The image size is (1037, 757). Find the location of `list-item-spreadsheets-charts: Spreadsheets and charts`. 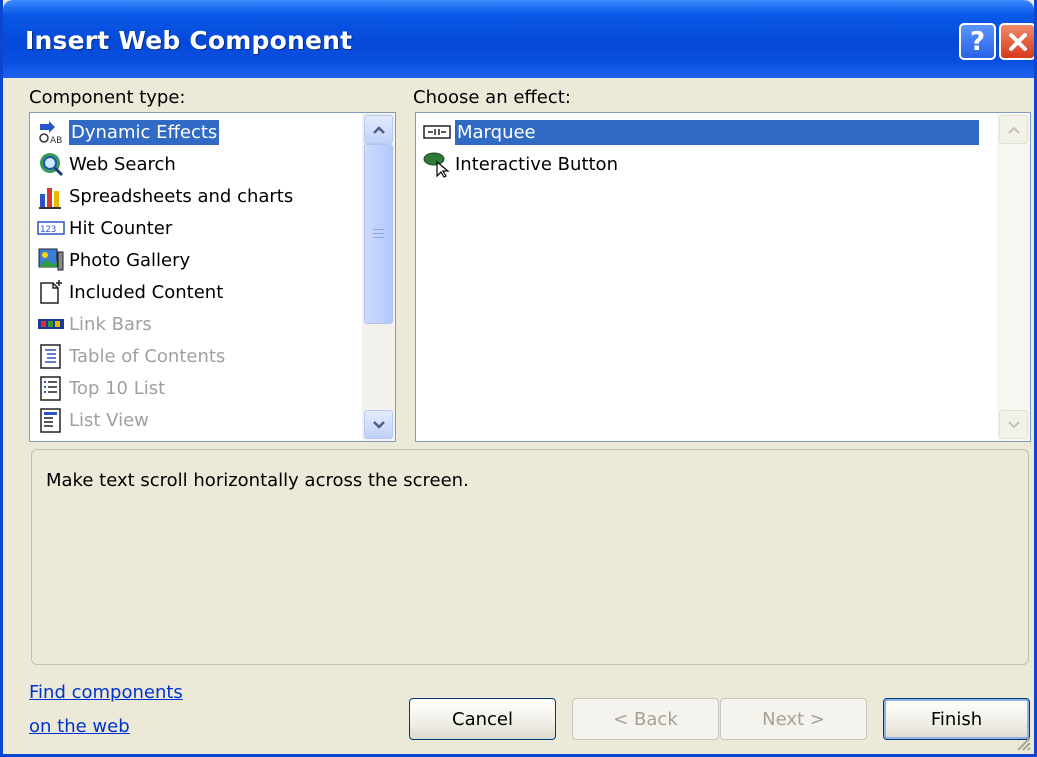

list-item-spreadsheets-charts: Spreadsheets and charts is located at coordinates (165, 196).